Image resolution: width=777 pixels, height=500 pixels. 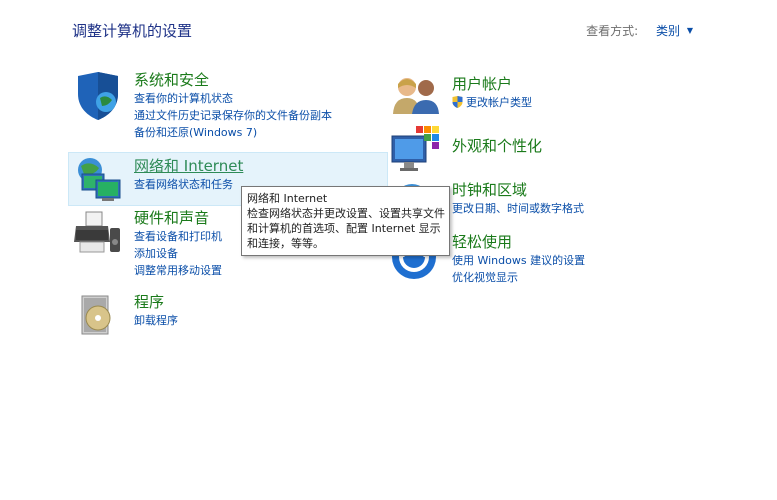 I want to click on link-change-account-type: 更改帐户类型, so click(x=492, y=102).